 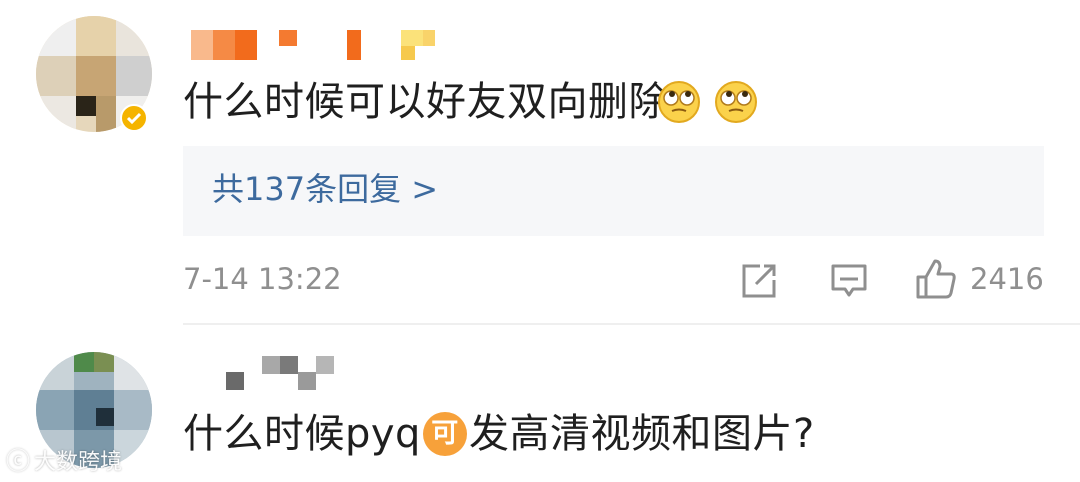 What do you see at coordinates (18, 461) in the screenshot?
I see `watermark-logo-icon: ⓒ` at bounding box center [18, 461].